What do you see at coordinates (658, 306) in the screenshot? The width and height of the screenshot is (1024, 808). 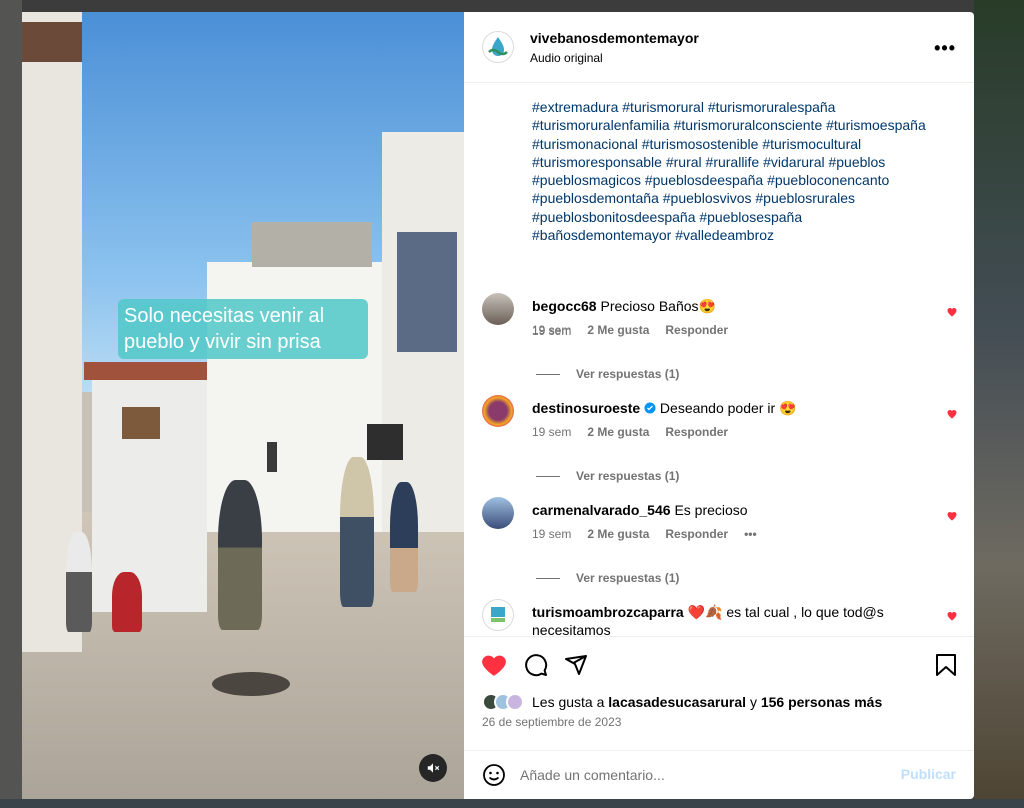 I see `comment-text: Precioso Baños😍` at bounding box center [658, 306].